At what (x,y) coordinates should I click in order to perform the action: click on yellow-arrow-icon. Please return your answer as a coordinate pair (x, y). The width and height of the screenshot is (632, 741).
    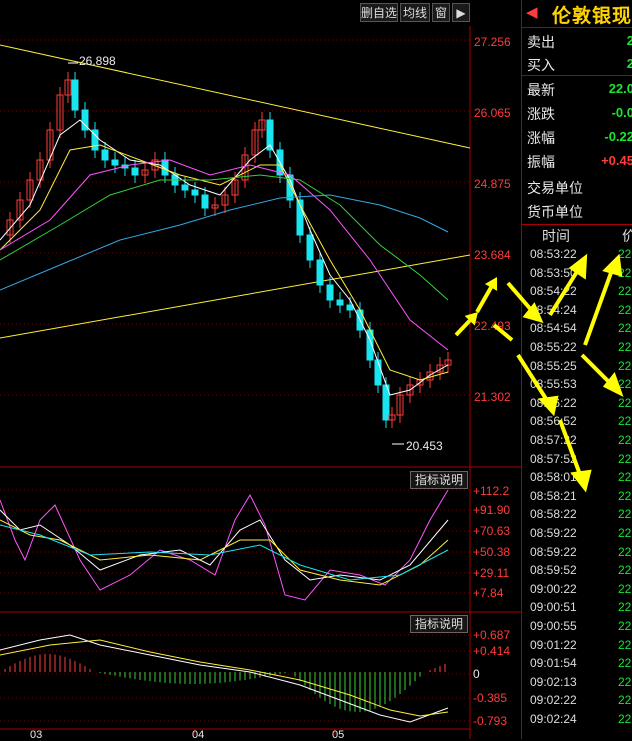
    Looking at the image, I should click on (486, 295).